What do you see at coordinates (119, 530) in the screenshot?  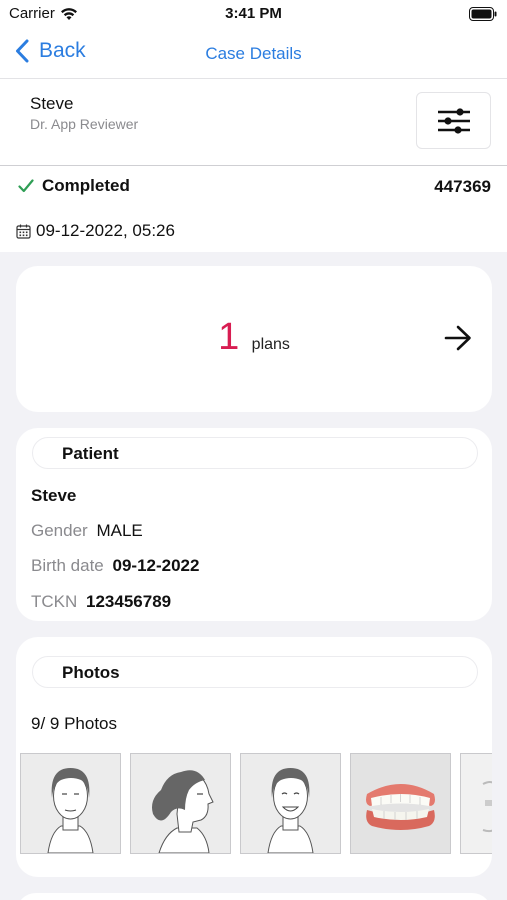 I see `gender-value: MALE` at bounding box center [119, 530].